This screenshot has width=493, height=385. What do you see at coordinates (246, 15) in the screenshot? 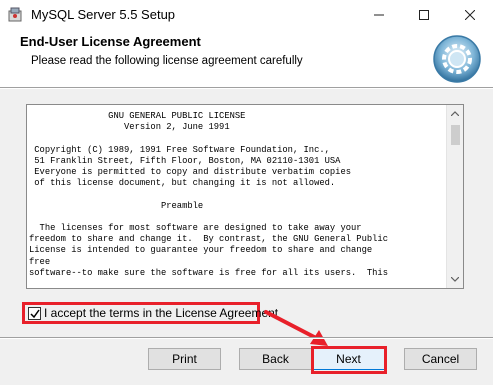
I see `title-bar: MySQL Server 5.5 Setup` at bounding box center [246, 15].